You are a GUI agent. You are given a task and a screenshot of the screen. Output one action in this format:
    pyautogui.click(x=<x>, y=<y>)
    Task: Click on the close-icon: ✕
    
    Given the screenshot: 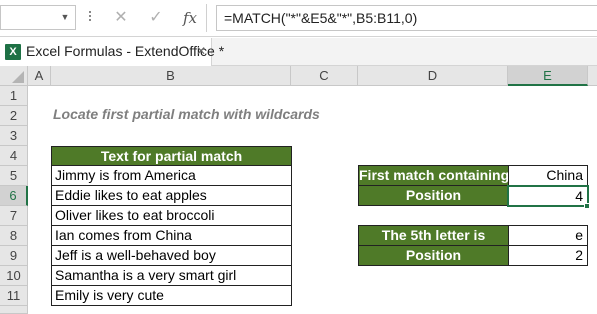 What is the action you would take?
    pyautogui.click(x=201, y=51)
    